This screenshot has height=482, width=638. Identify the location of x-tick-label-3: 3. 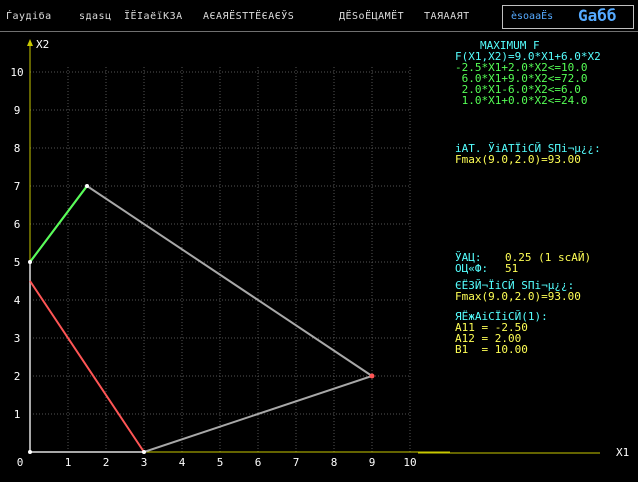
(144, 462).